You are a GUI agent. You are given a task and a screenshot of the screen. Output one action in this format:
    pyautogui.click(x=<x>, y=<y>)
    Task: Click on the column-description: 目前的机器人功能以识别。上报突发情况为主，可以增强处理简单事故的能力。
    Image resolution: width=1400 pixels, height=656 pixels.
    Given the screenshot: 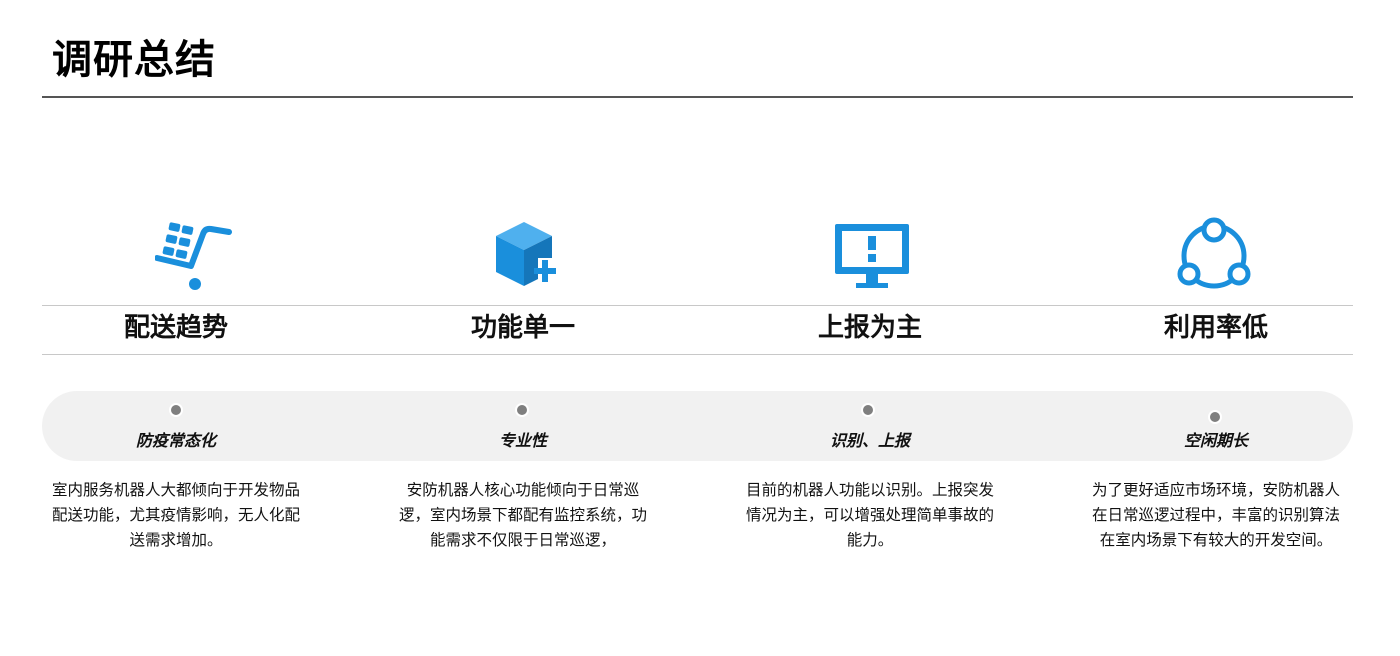 What is the action you would take?
    pyautogui.click(x=869, y=515)
    